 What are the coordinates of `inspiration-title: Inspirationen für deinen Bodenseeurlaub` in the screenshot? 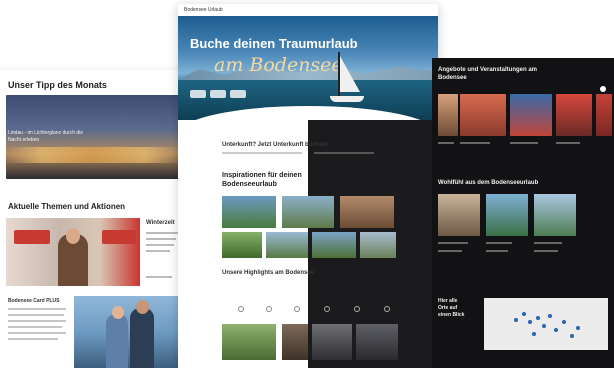 It's located at (262, 180).